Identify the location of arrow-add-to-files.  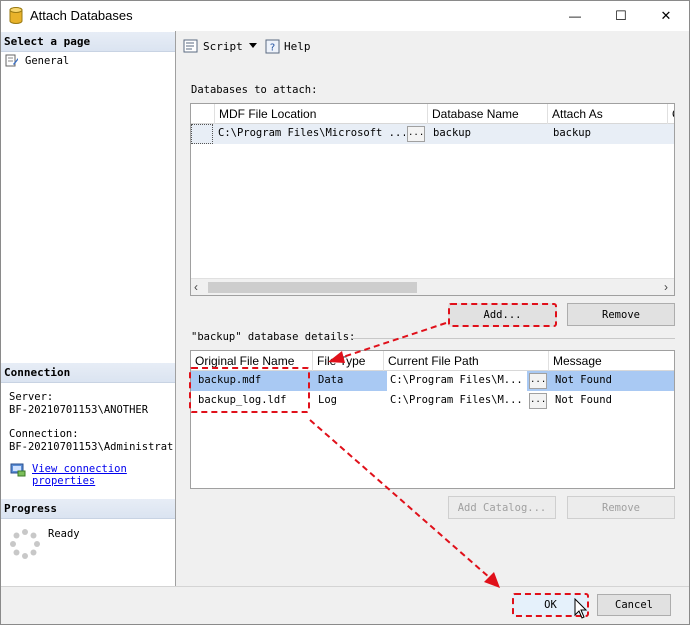
(393, 340).